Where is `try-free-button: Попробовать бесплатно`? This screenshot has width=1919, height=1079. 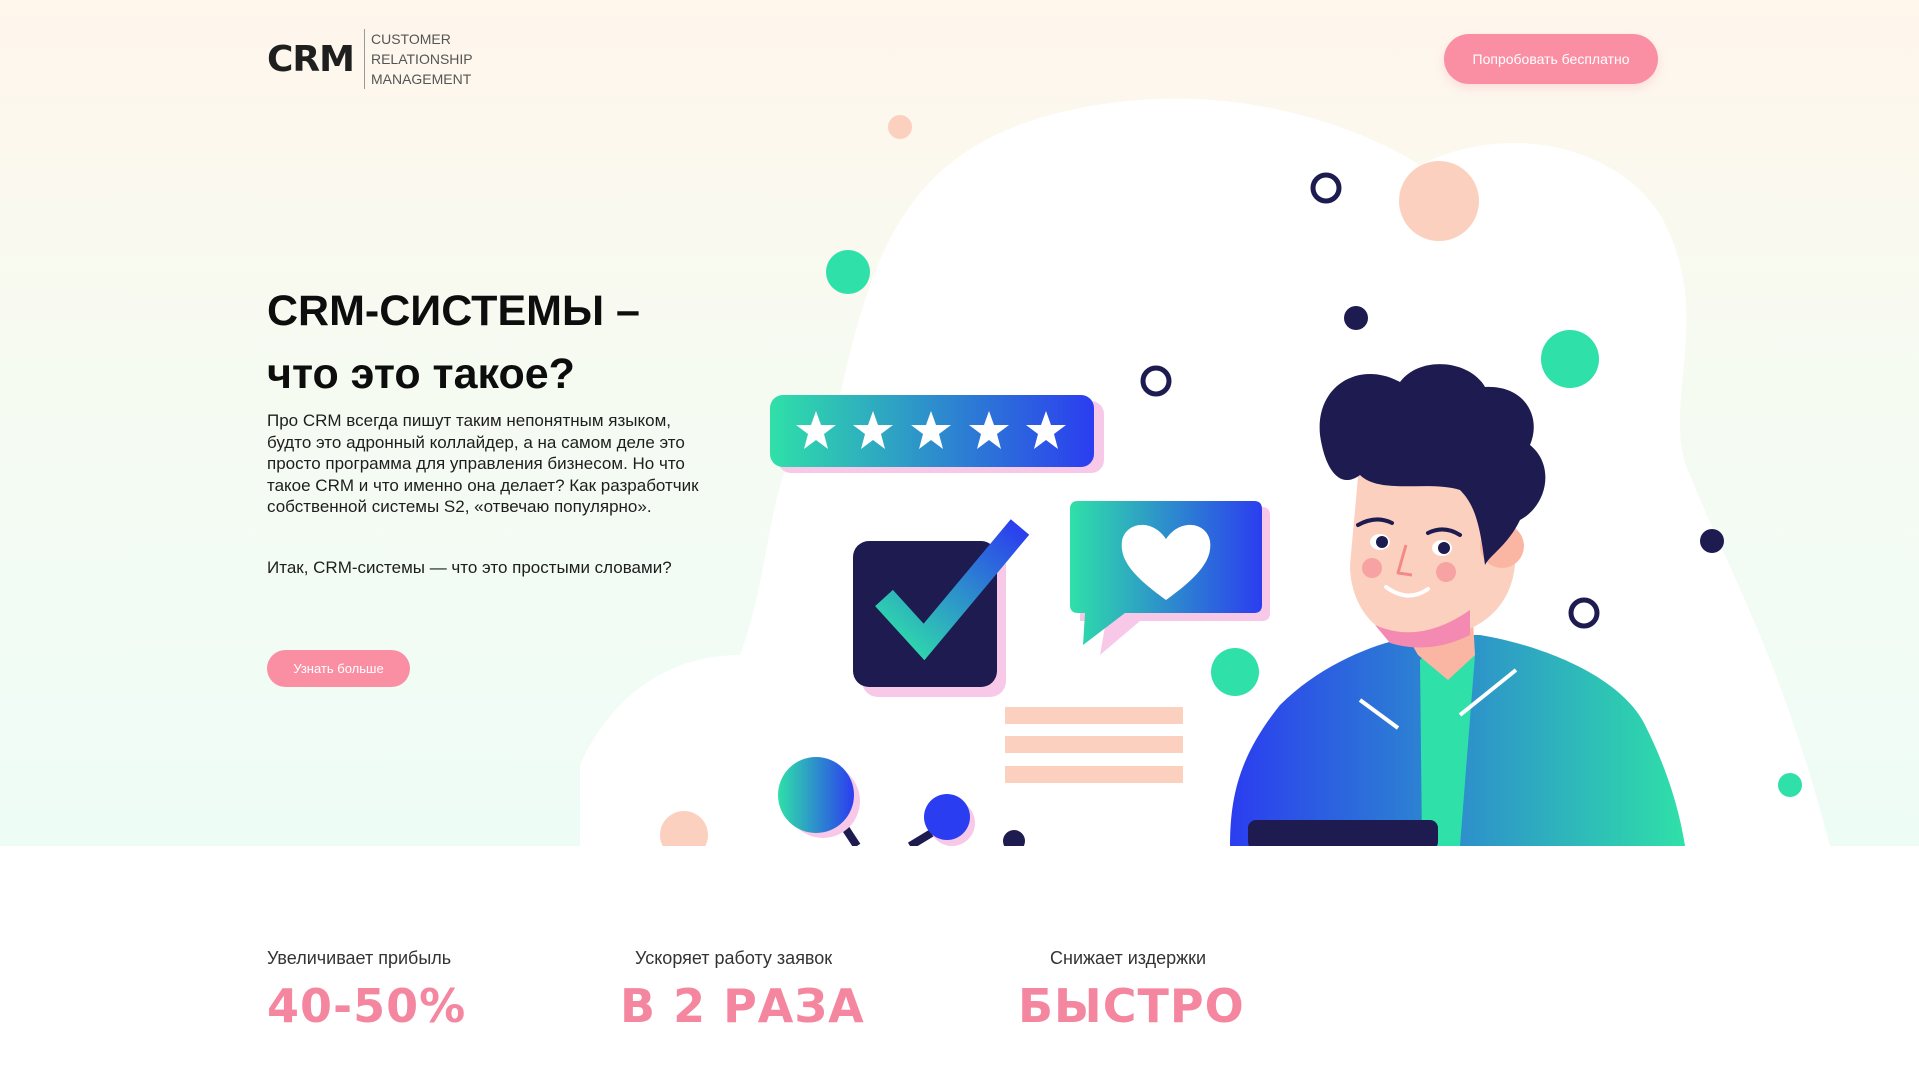 try-free-button: Попробовать бесплатно is located at coordinates (1551, 59).